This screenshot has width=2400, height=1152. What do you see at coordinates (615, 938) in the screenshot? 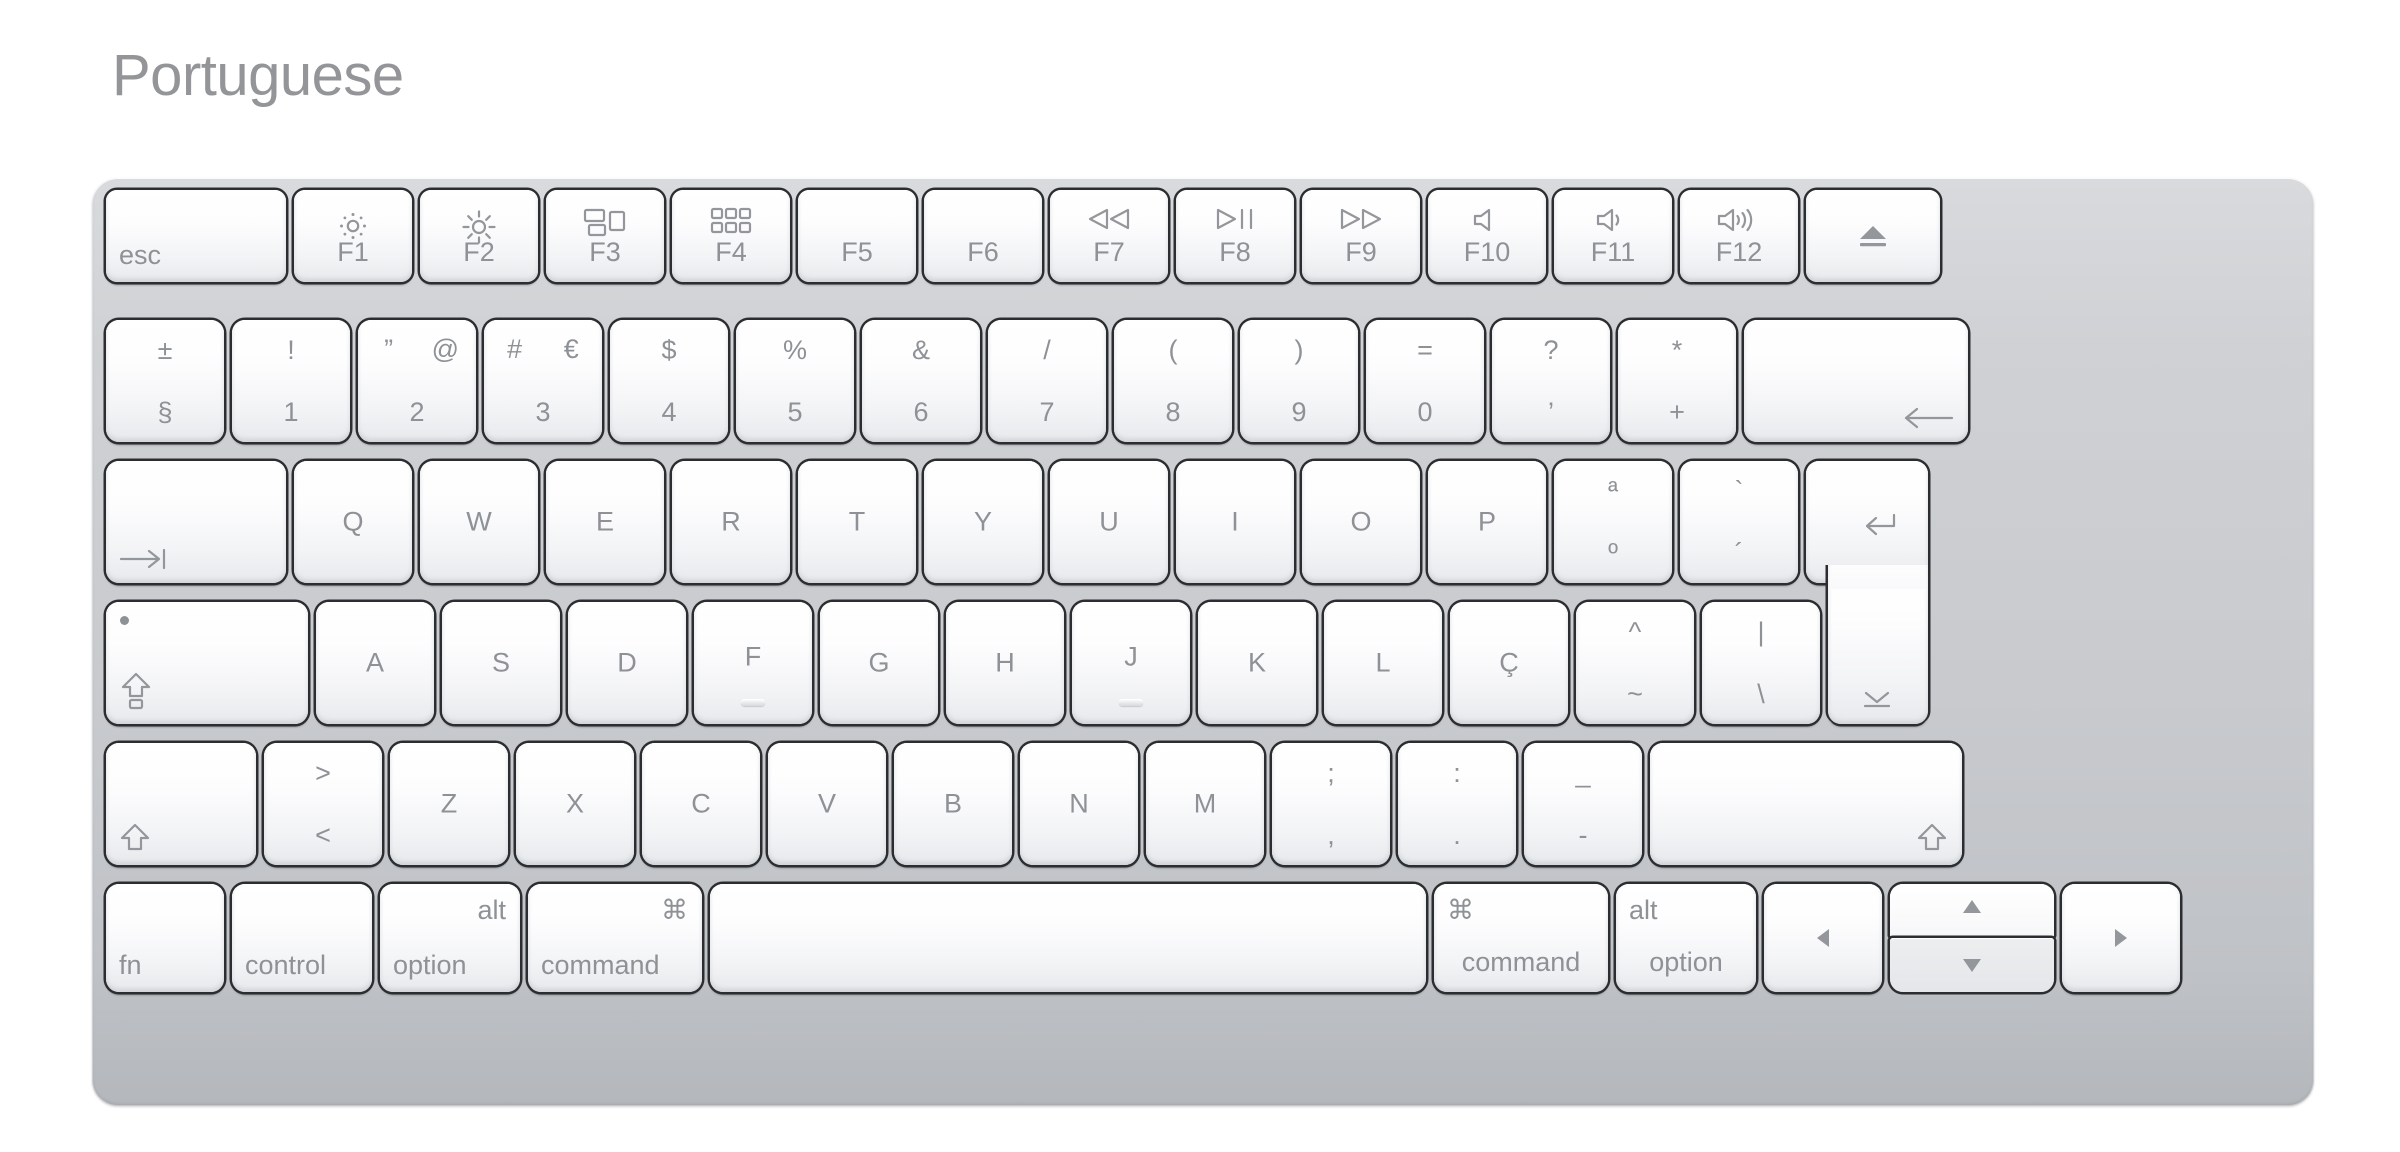
I see `key-command-left: ⌘ command` at bounding box center [615, 938].